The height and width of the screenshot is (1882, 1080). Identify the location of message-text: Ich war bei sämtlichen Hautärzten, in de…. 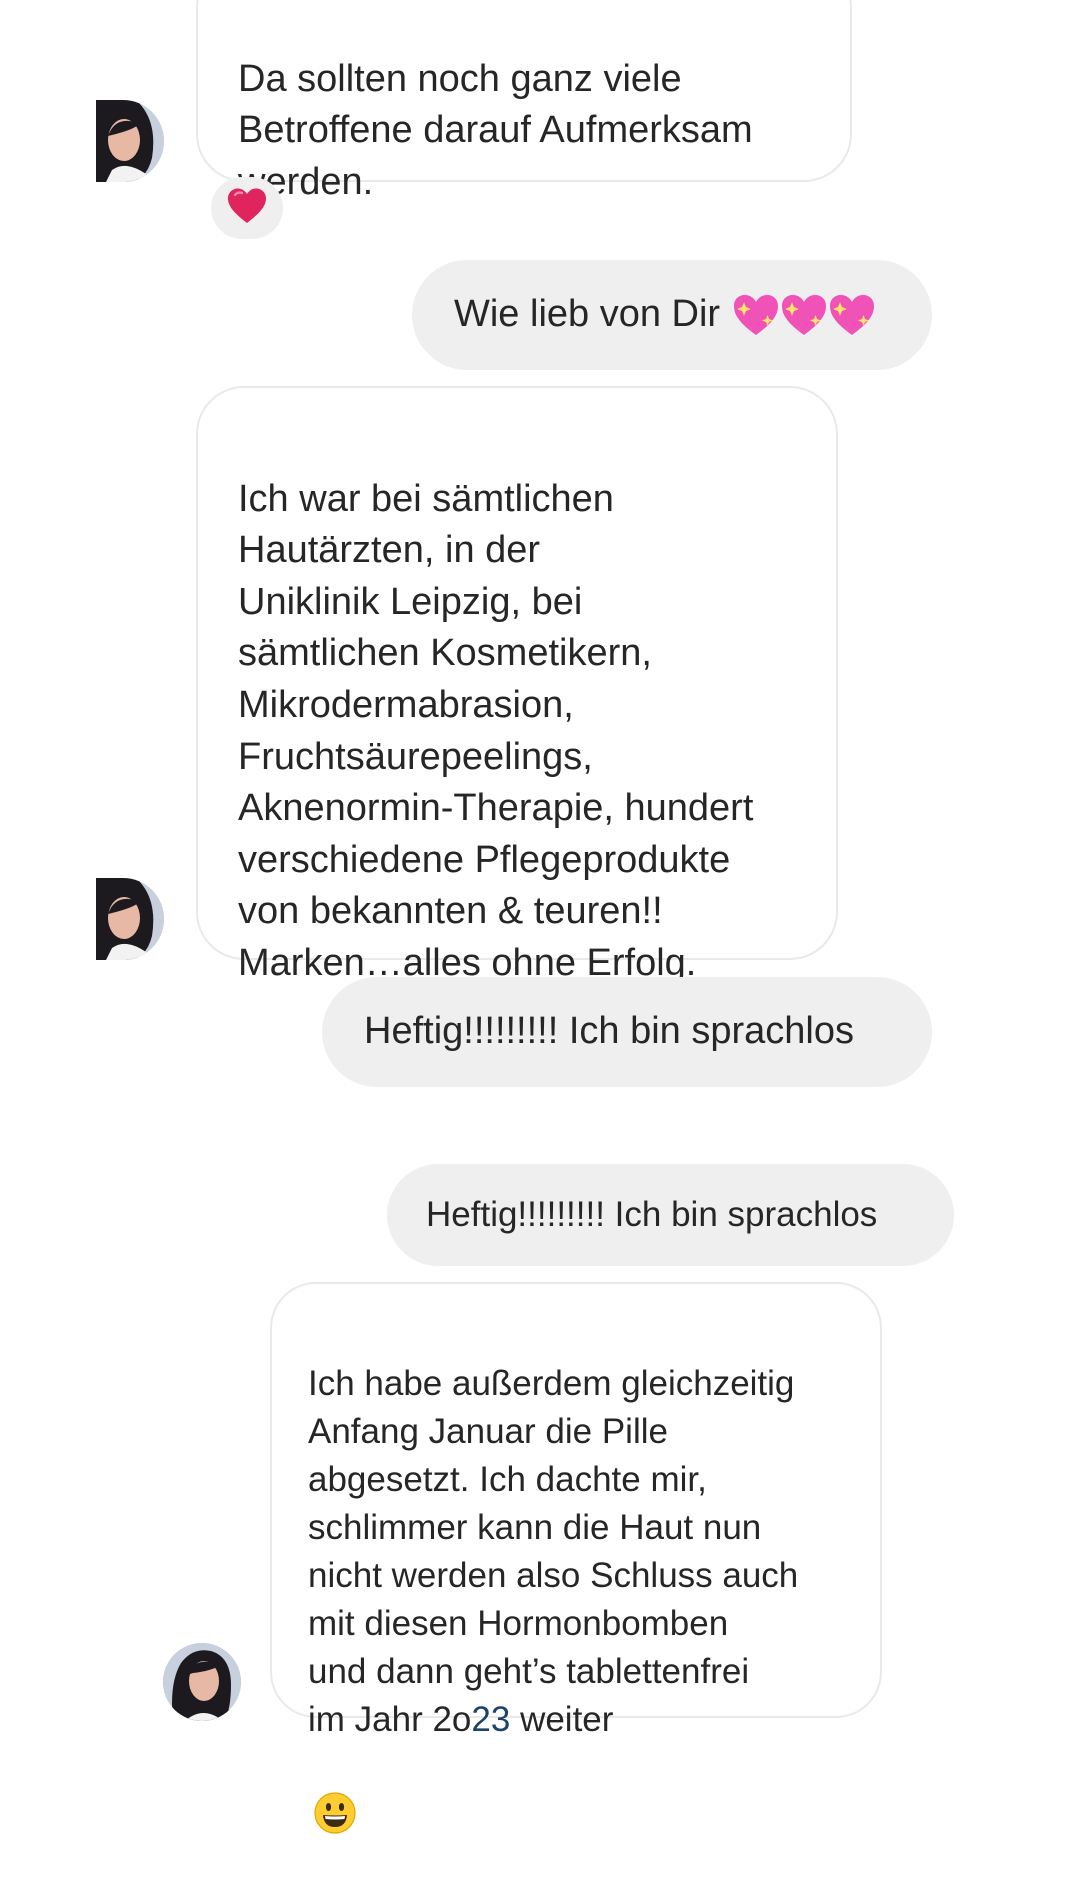
(496, 730).